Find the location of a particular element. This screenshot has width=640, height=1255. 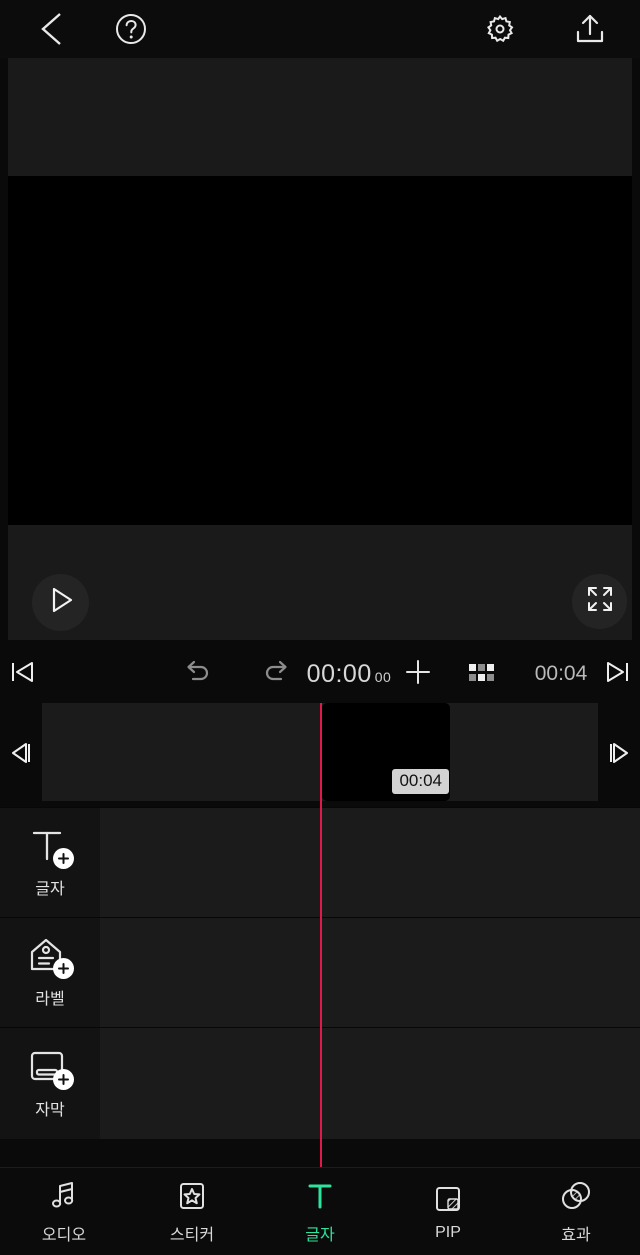

text-add-icon is located at coordinates (50, 847).